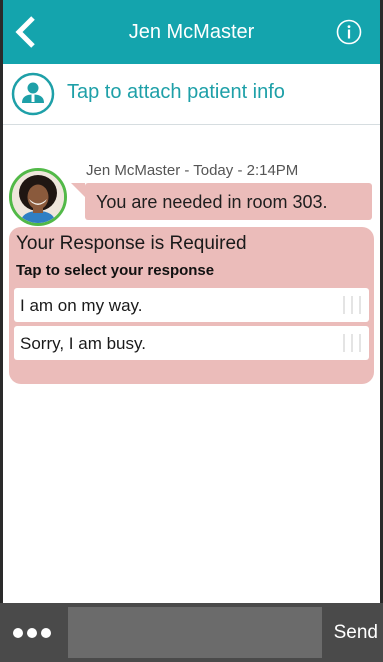 The width and height of the screenshot is (383, 662). What do you see at coordinates (83, 343) in the screenshot?
I see `response-option-label: Sorry, I am busy.` at bounding box center [83, 343].